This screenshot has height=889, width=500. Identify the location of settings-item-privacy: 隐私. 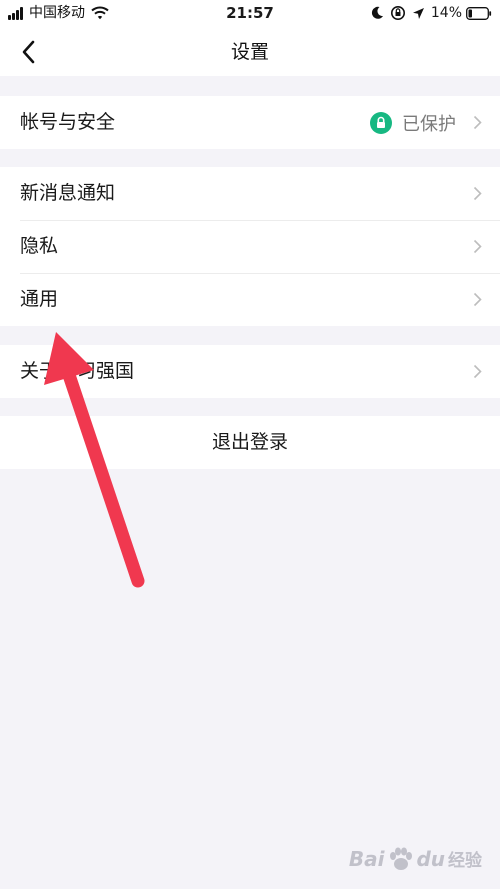
(250, 246).